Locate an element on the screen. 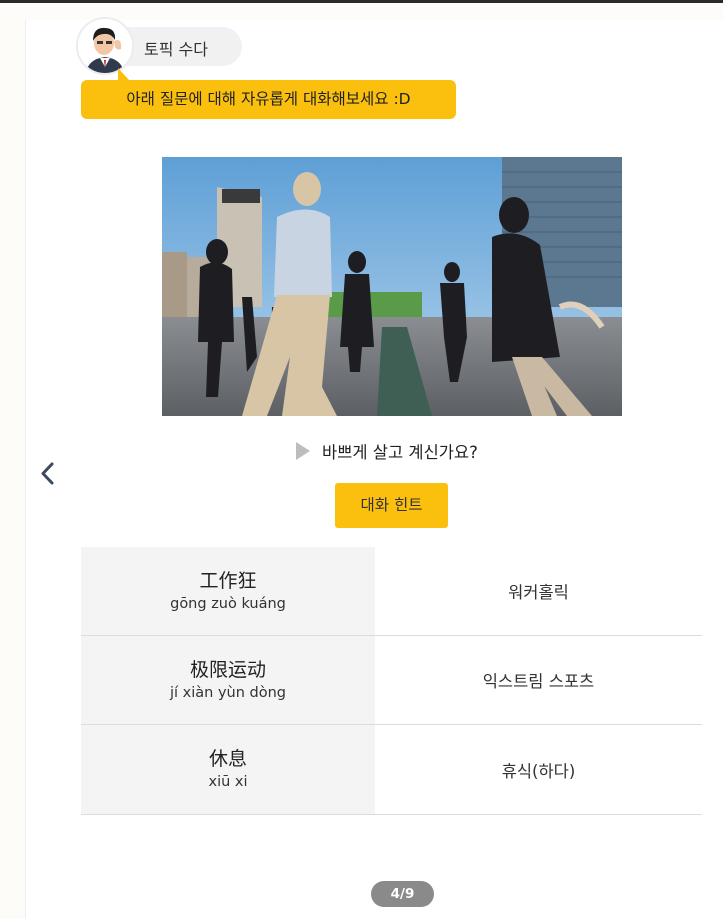 The width and height of the screenshot is (723, 919). question-row: 바쁘게 살고 계신가요? is located at coordinates (387, 451).